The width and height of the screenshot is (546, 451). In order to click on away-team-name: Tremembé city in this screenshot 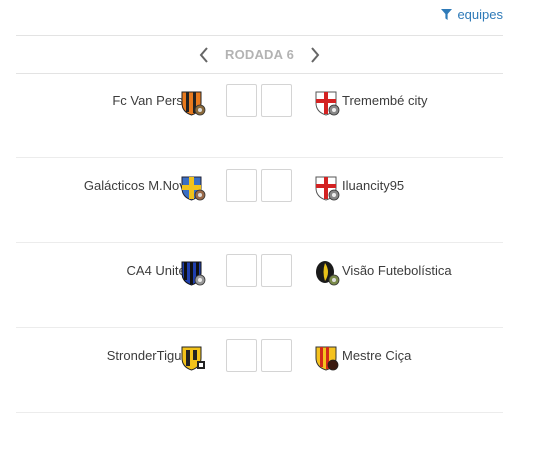, I will do `click(385, 100)`.